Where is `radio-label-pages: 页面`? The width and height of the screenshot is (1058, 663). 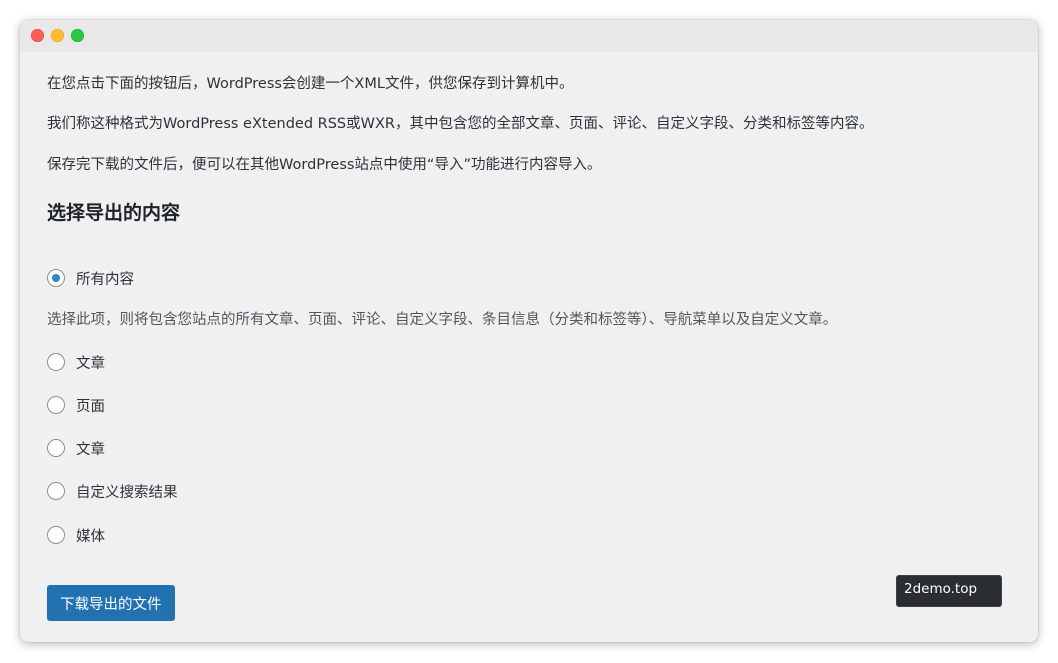
radio-label-pages: 页面 is located at coordinates (90, 406).